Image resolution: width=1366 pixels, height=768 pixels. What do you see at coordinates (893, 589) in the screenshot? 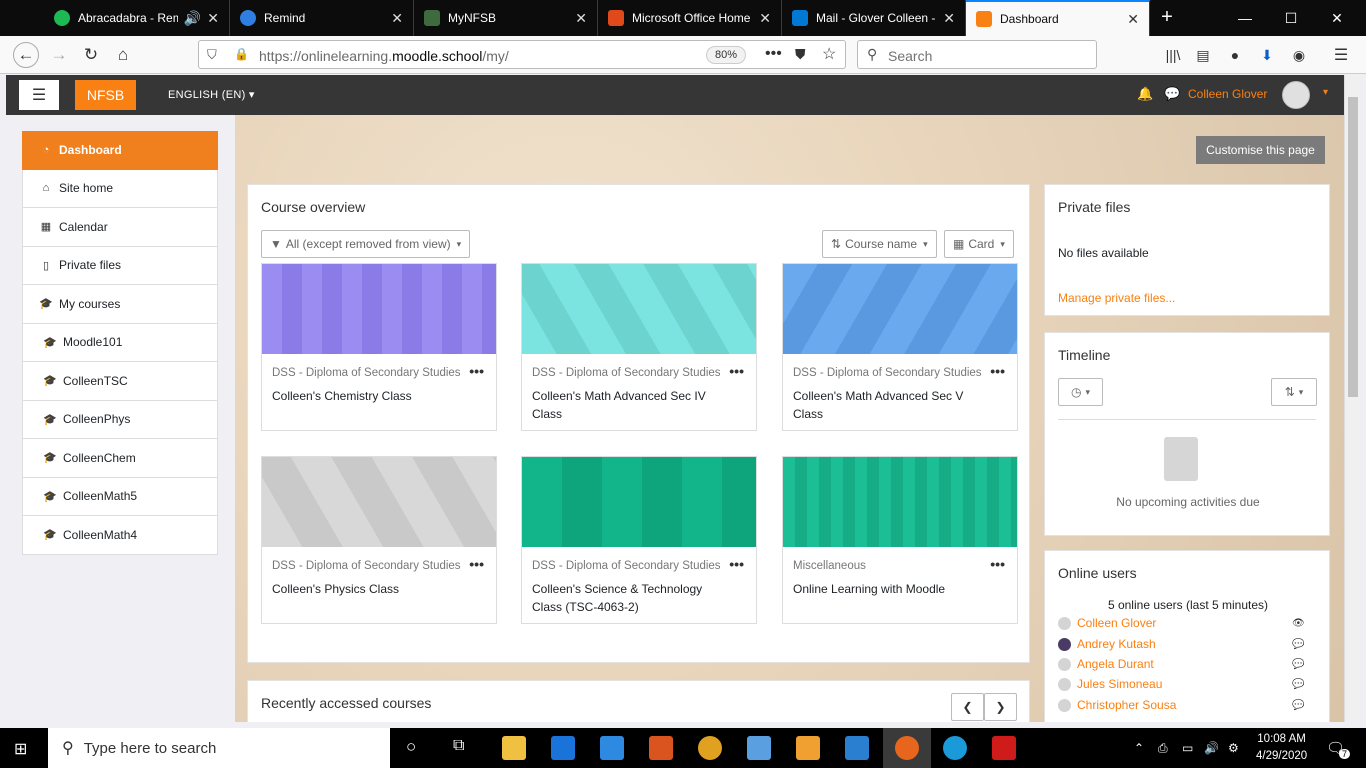
I see `course-name: Online Learning with Moodle` at bounding box center [893, 589].